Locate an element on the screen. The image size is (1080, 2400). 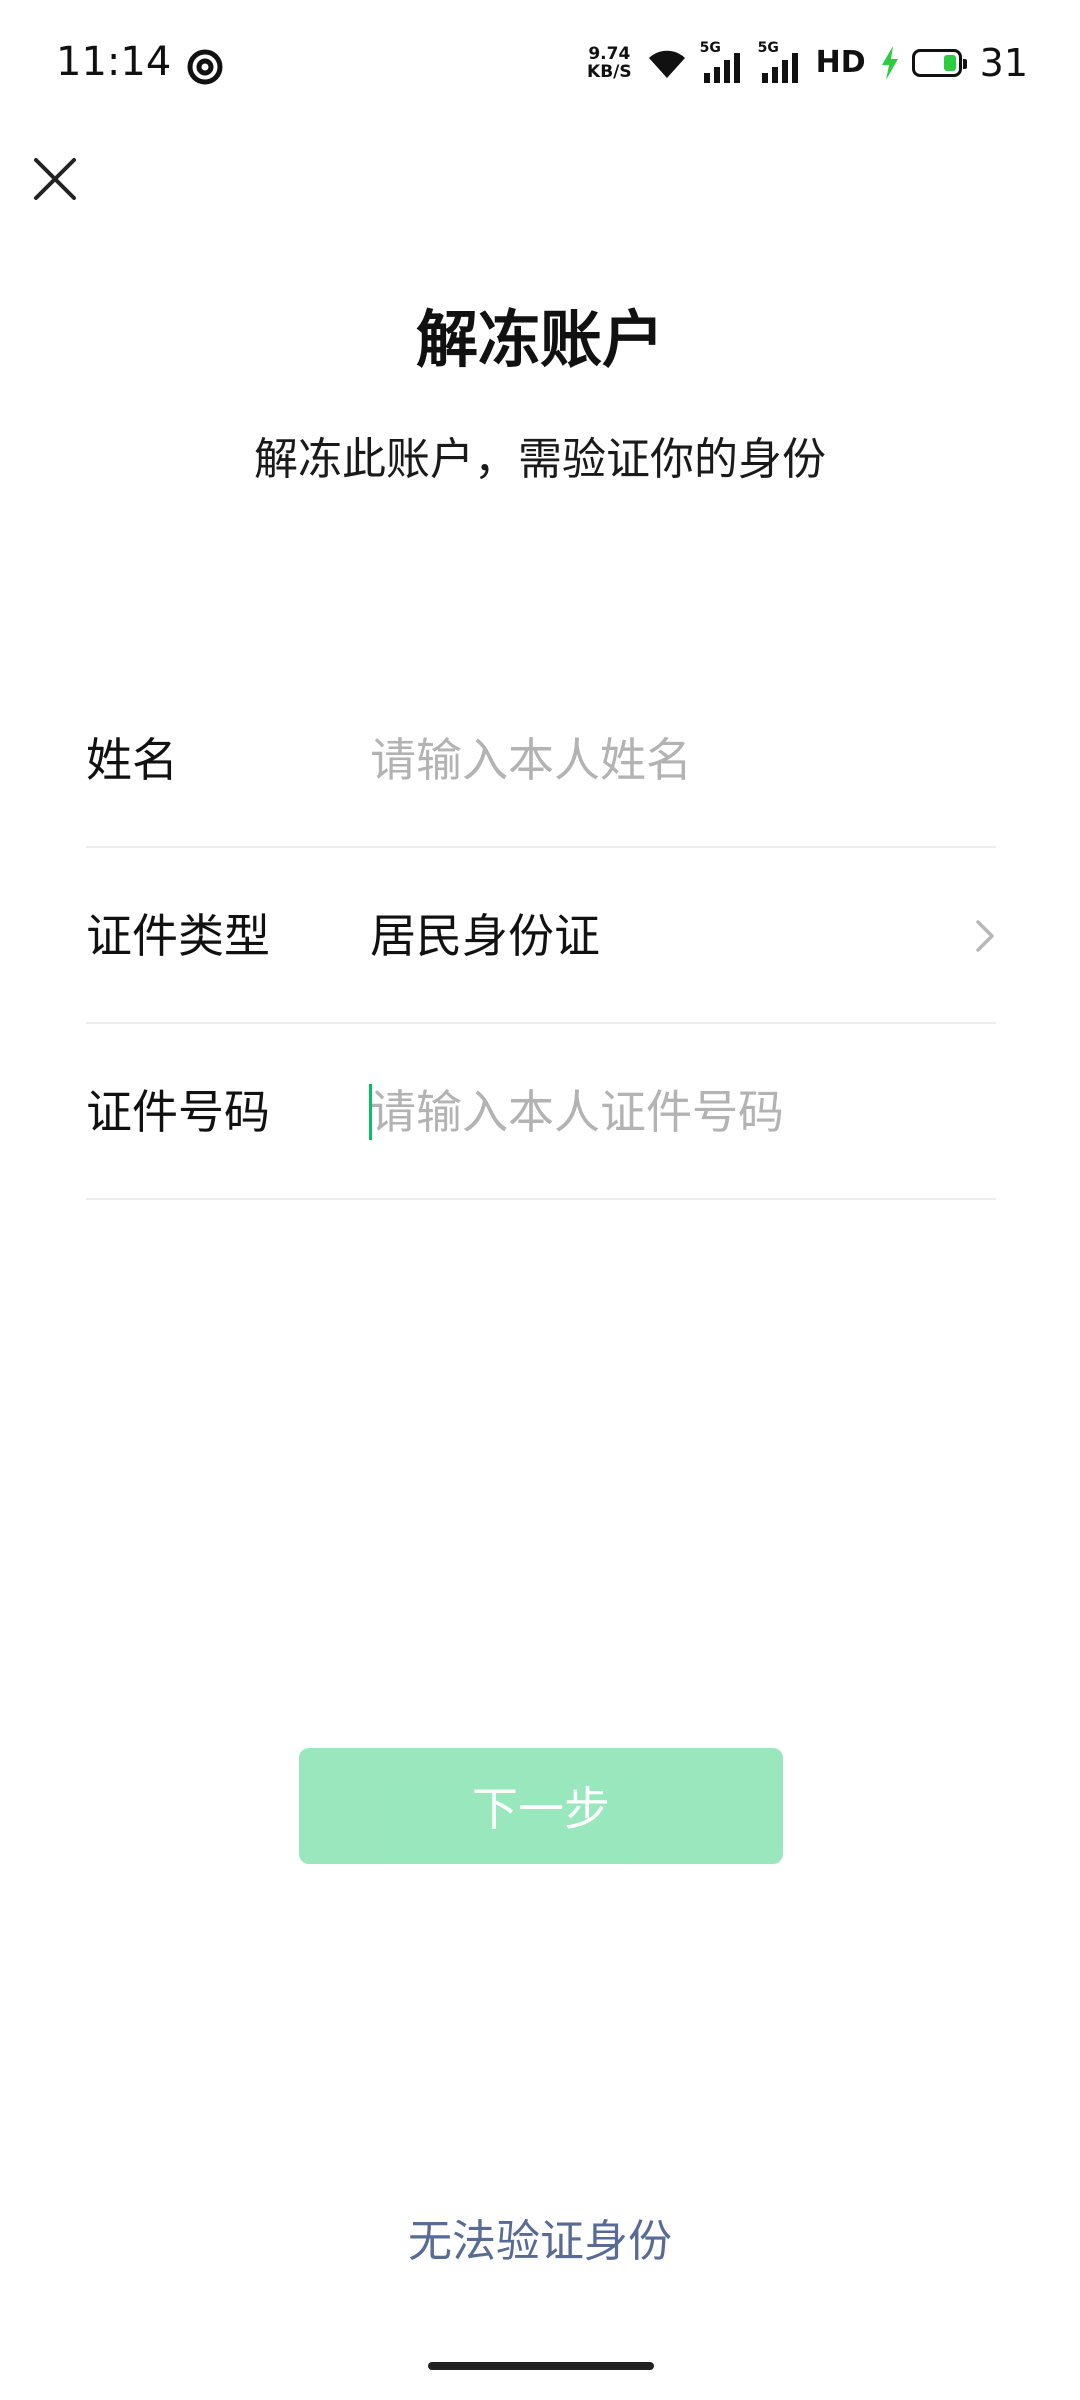
status-time: 11:14 is located at coordinates (114, 62).